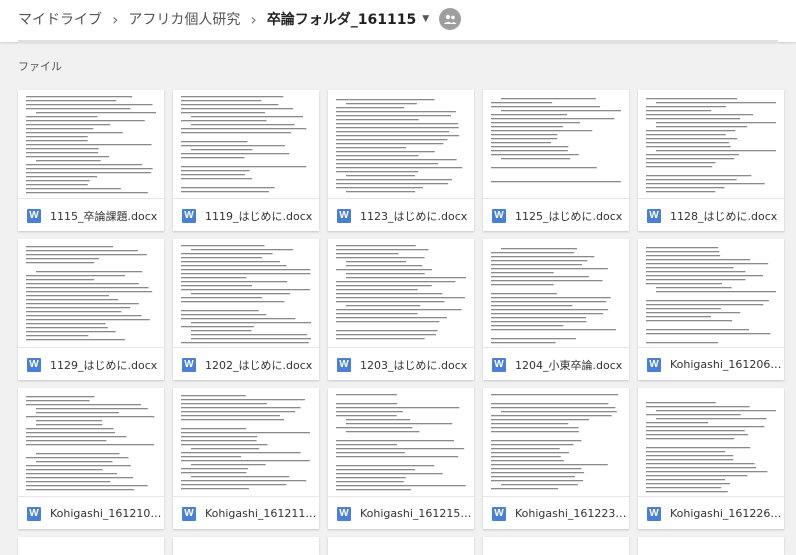 This screenshot has height=555, width=796. I want to click on file-tile: W 1123_はじめに.docx, so click(401, 160).